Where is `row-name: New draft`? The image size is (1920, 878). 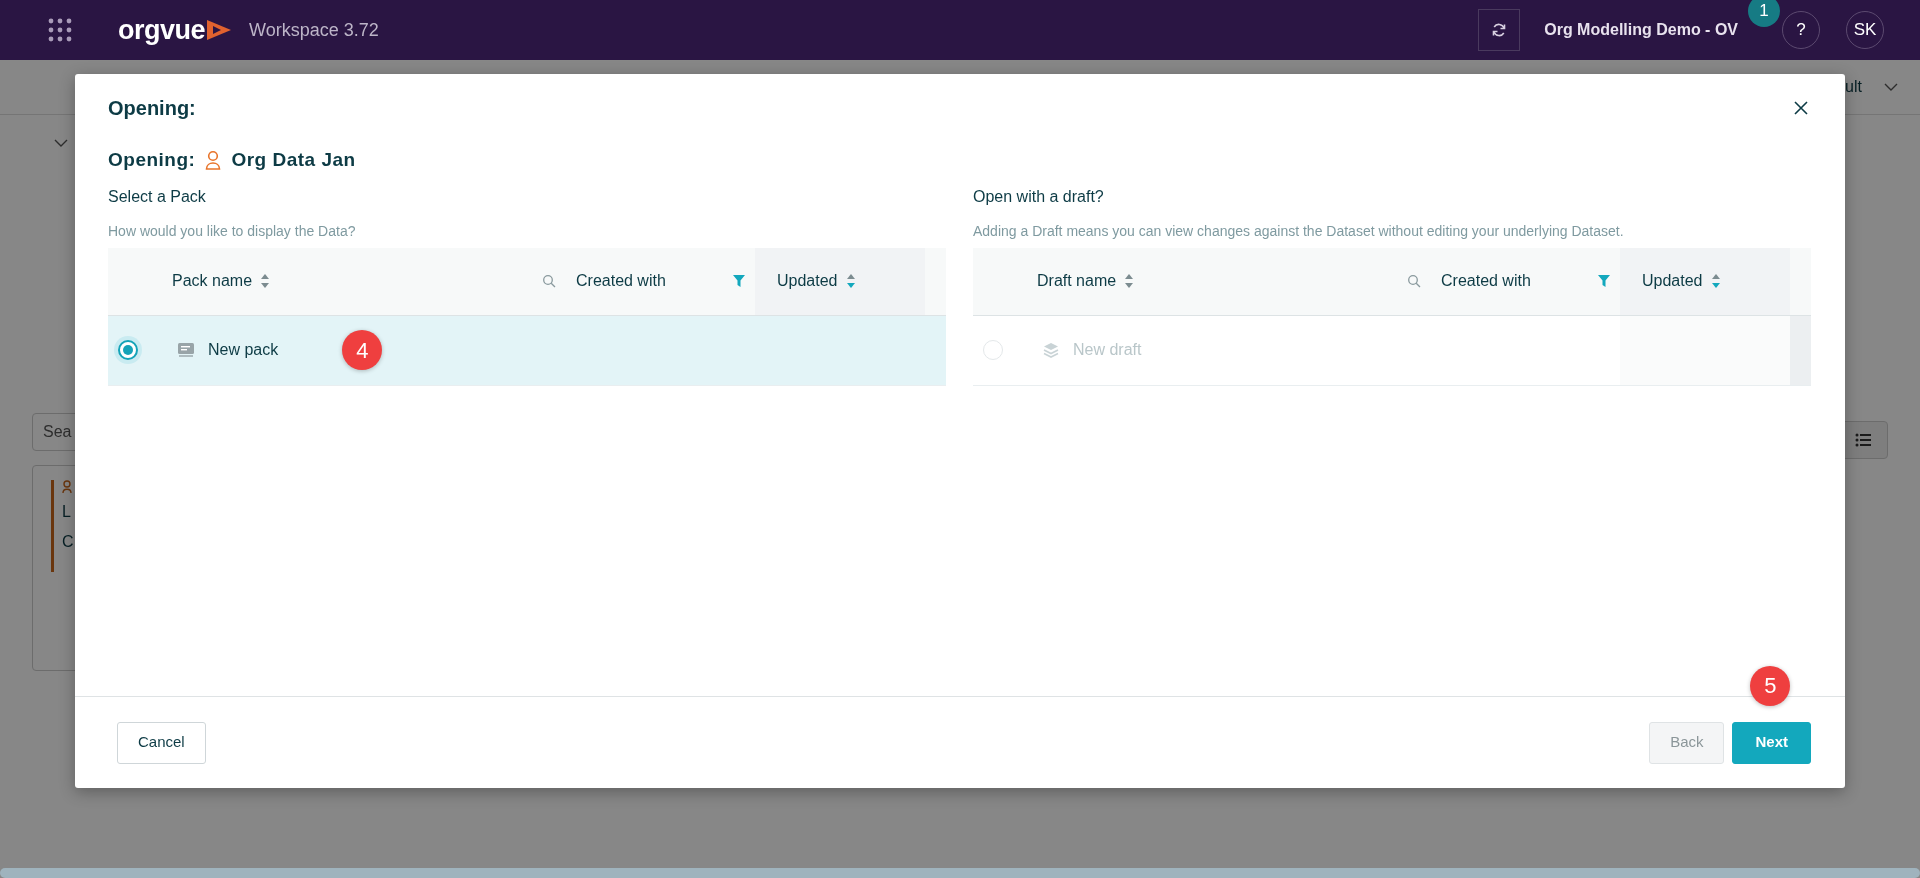 row-name: New draft is located at coordinates (1107, 350).